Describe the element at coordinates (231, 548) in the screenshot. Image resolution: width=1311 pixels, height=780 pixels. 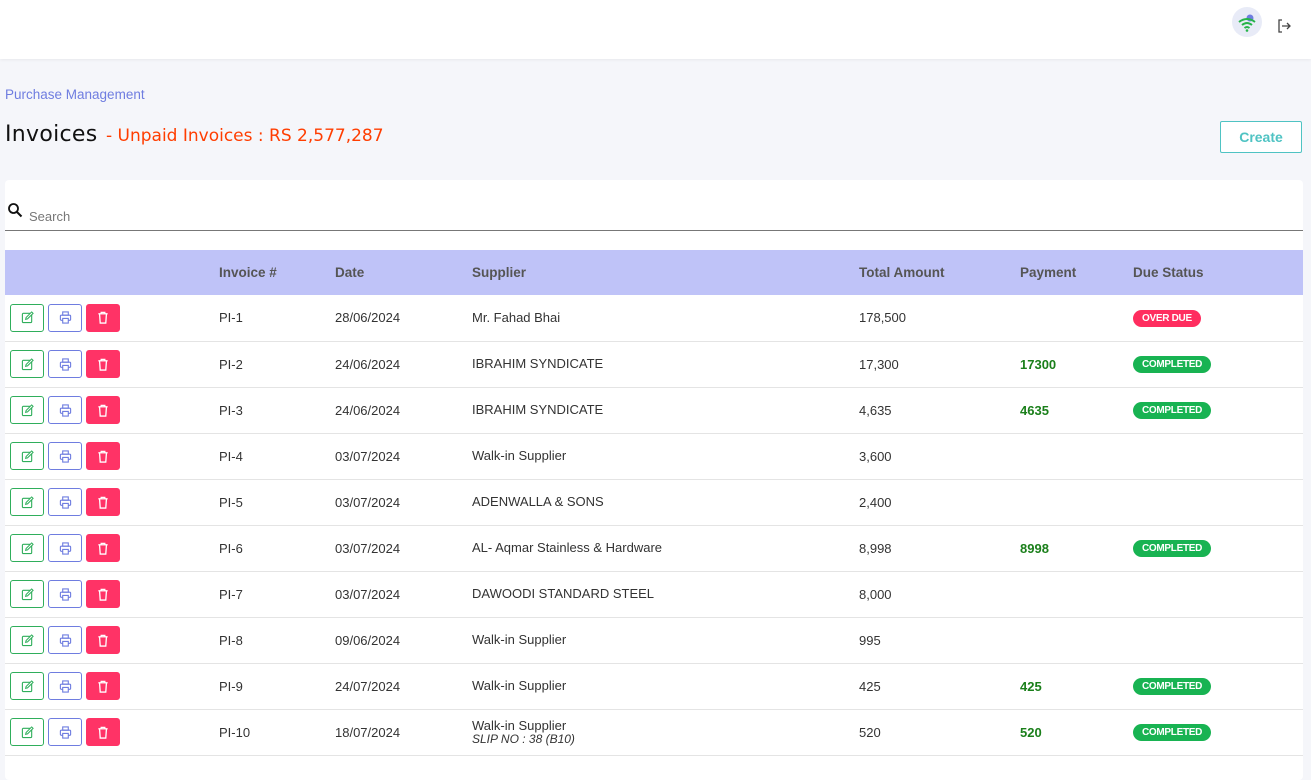
I see `invoice-number: PI-6` at that location.